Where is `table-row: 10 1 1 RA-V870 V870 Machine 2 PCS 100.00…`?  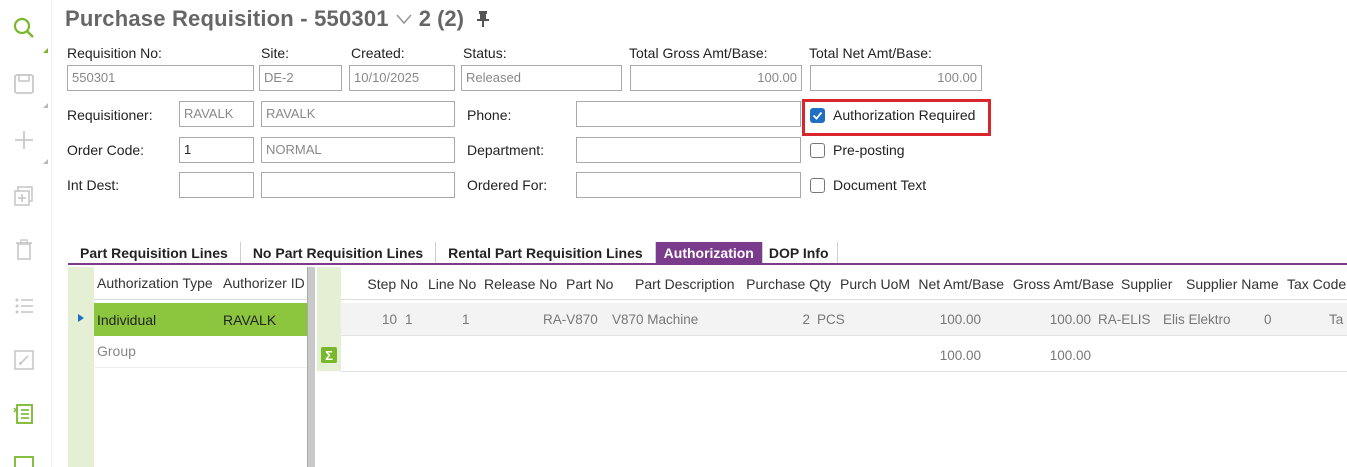 table-row: 10 1 1 RA-V870 V870 Machine 2 PCS 100.00… is located at coordinates (844, 319).